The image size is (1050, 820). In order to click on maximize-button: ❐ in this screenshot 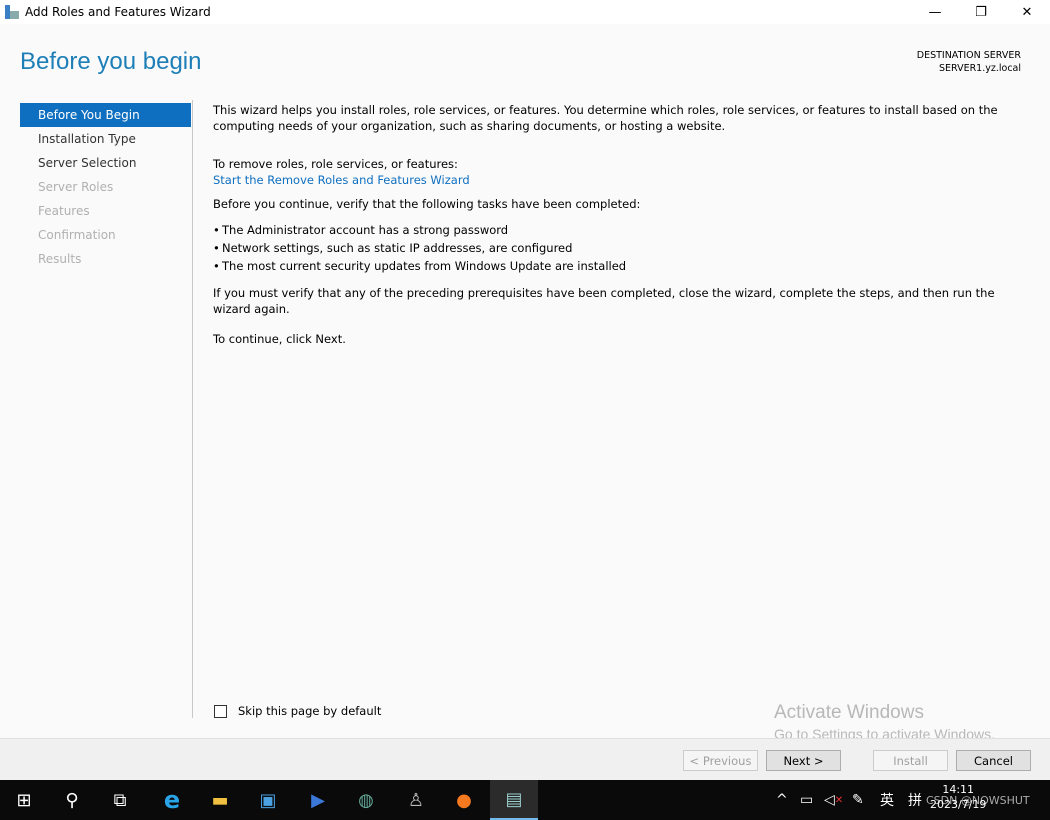, I will do `click(981, 12)`.